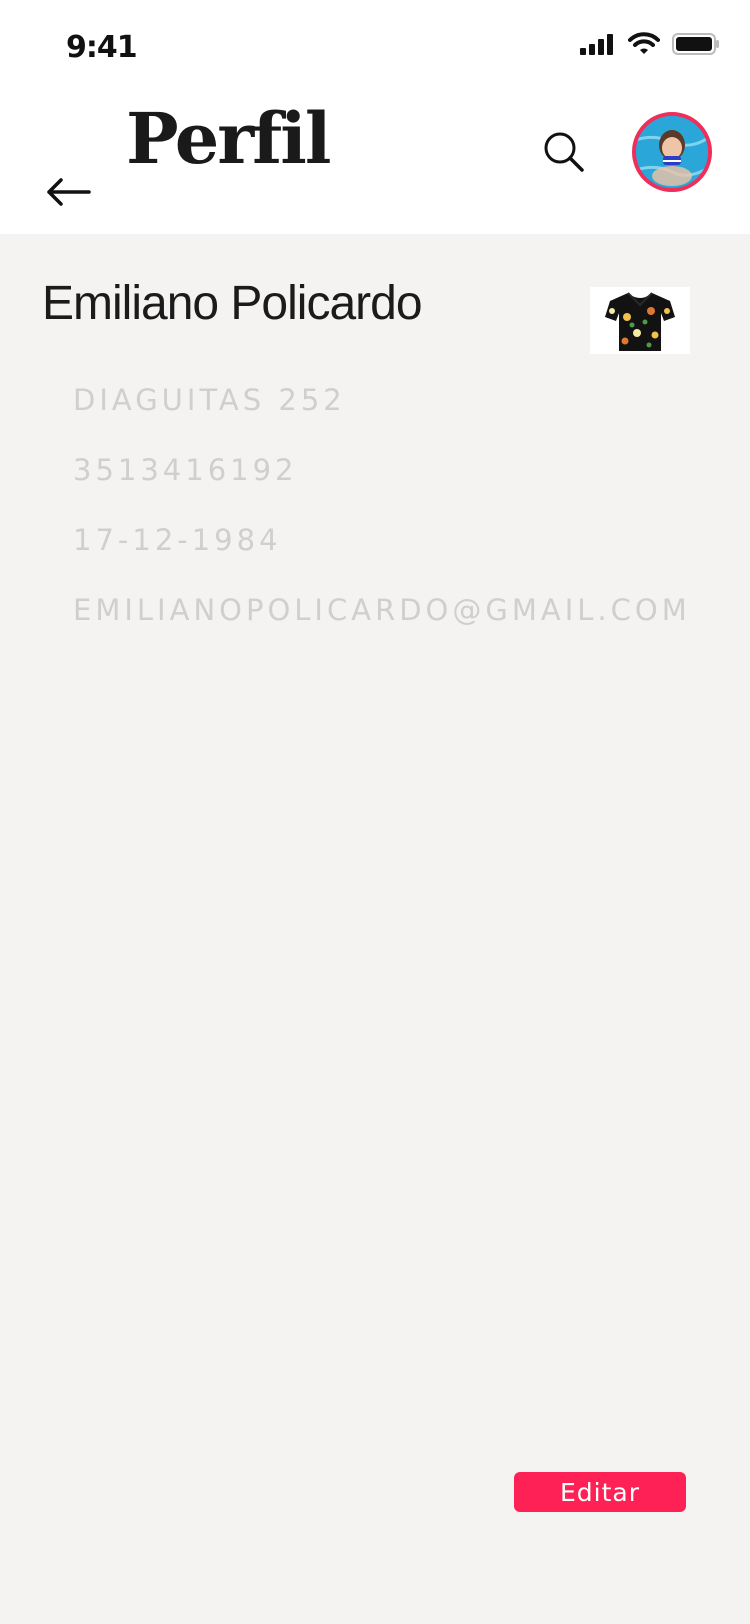  Describe the element at coordinates (375, 117) in the screenshot. I see `app-header: 9:41 Perfil` at that location.